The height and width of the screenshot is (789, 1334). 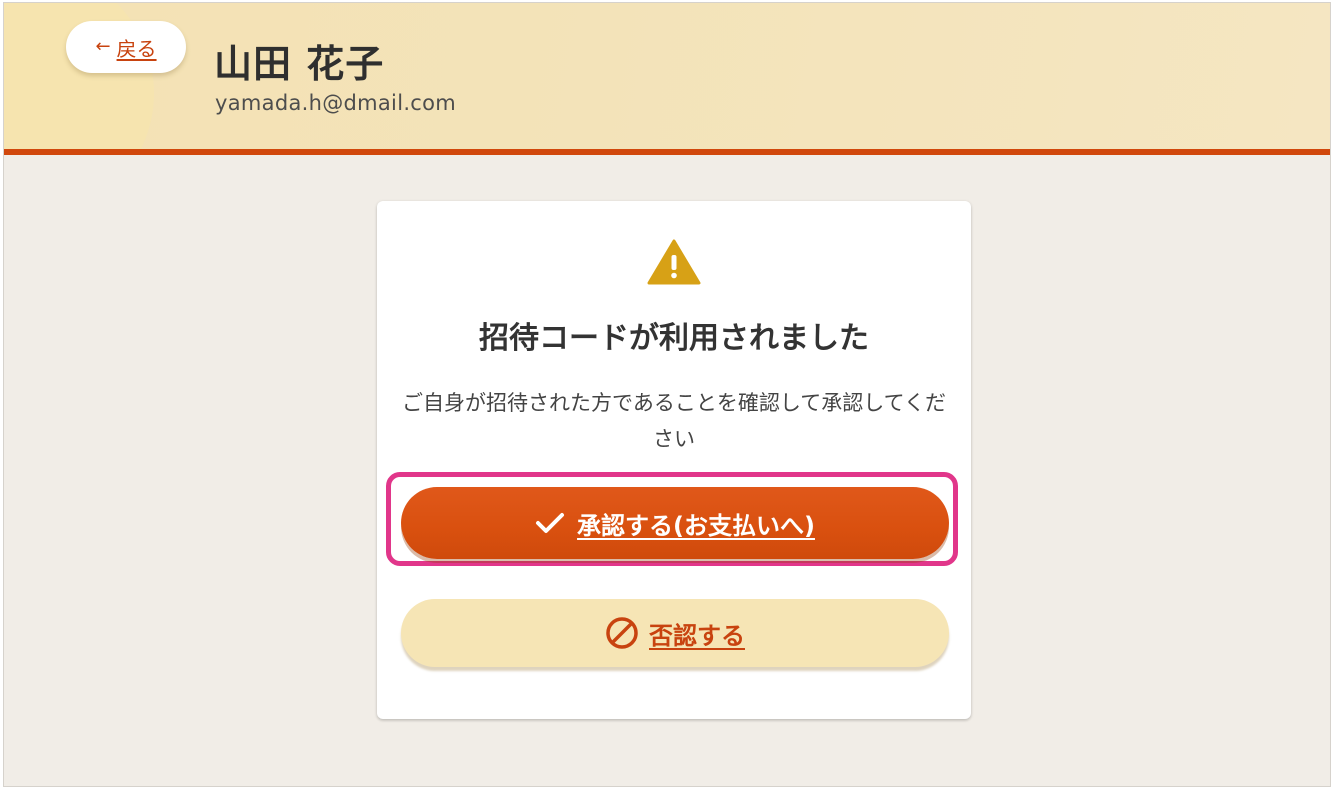 I want to click on back-button: ← 戻る, so click(x=126, y=47).